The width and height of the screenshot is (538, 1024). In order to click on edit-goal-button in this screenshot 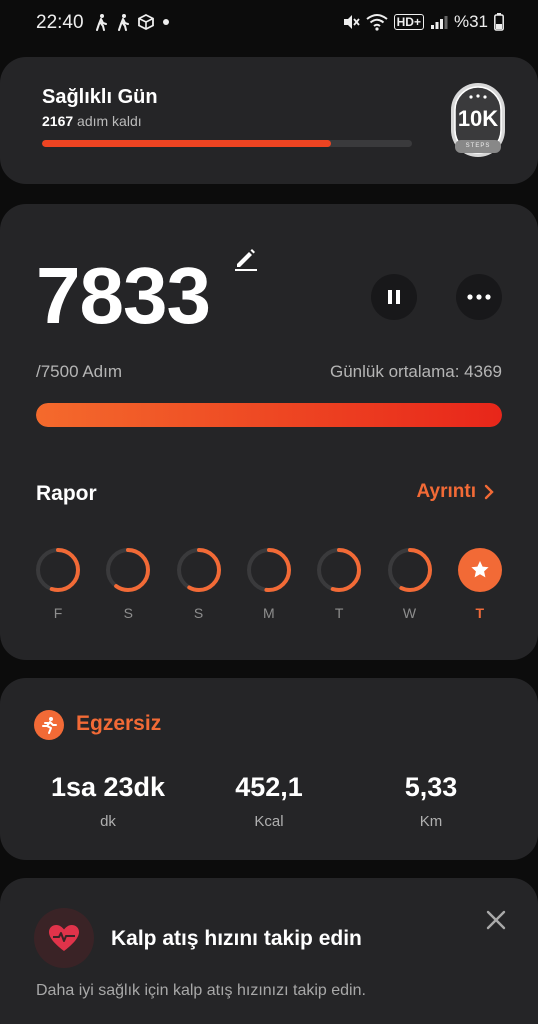, I will do `click(246, 258)`.